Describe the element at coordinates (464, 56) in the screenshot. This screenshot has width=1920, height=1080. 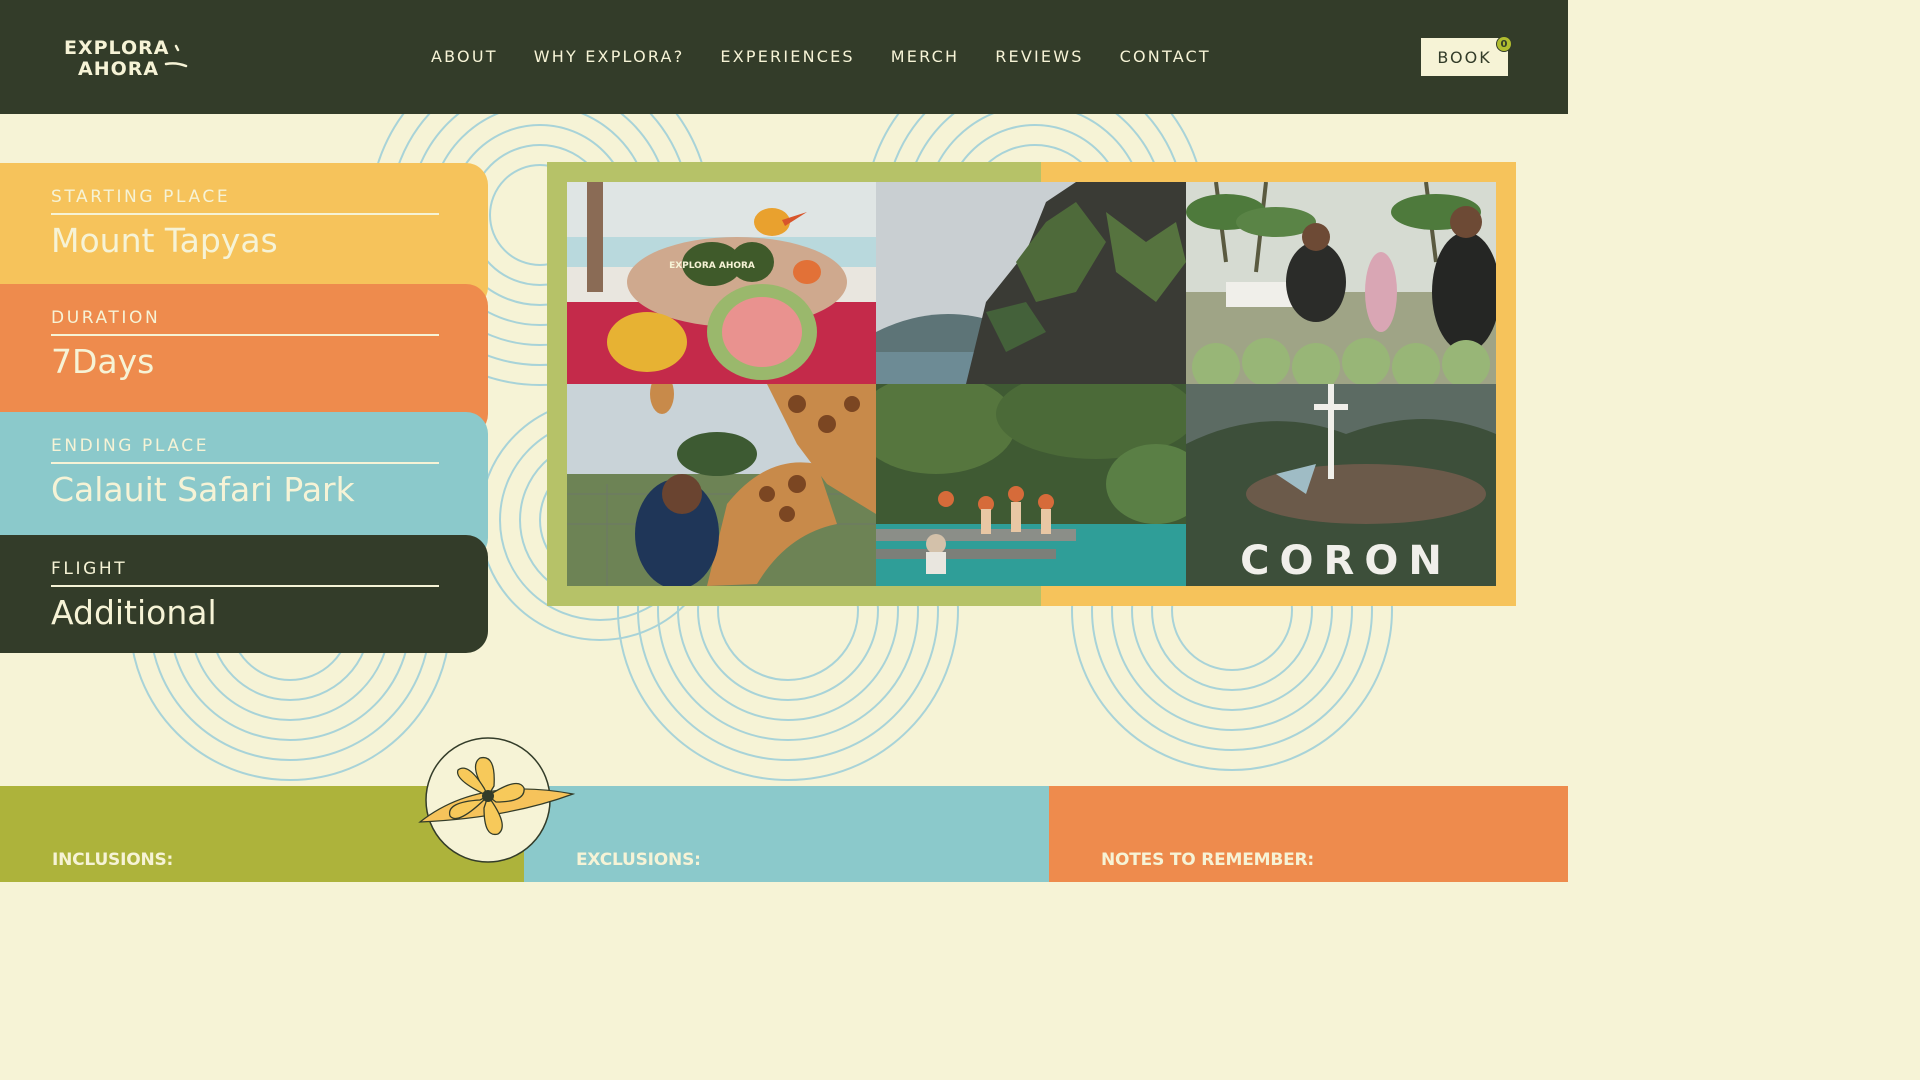
I see `nav-about: ABOUT` at that location.